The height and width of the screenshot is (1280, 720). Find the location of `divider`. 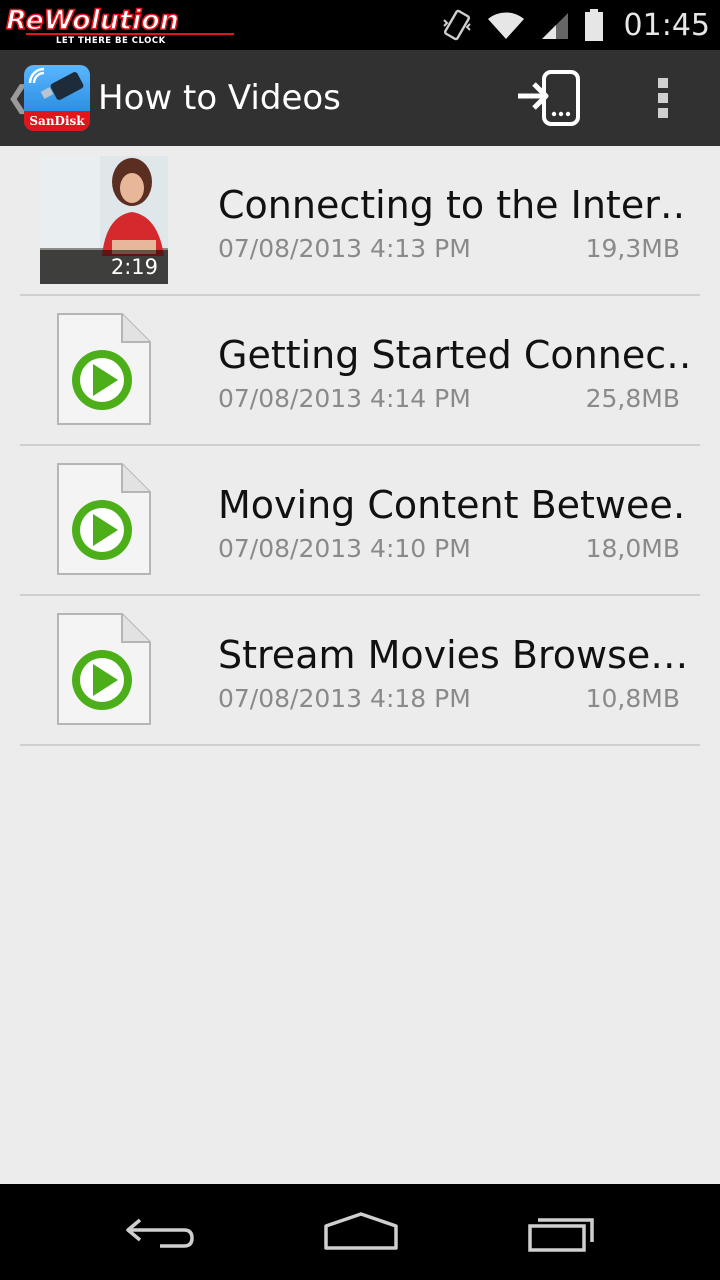

divider is located at coordinates (360, 745).